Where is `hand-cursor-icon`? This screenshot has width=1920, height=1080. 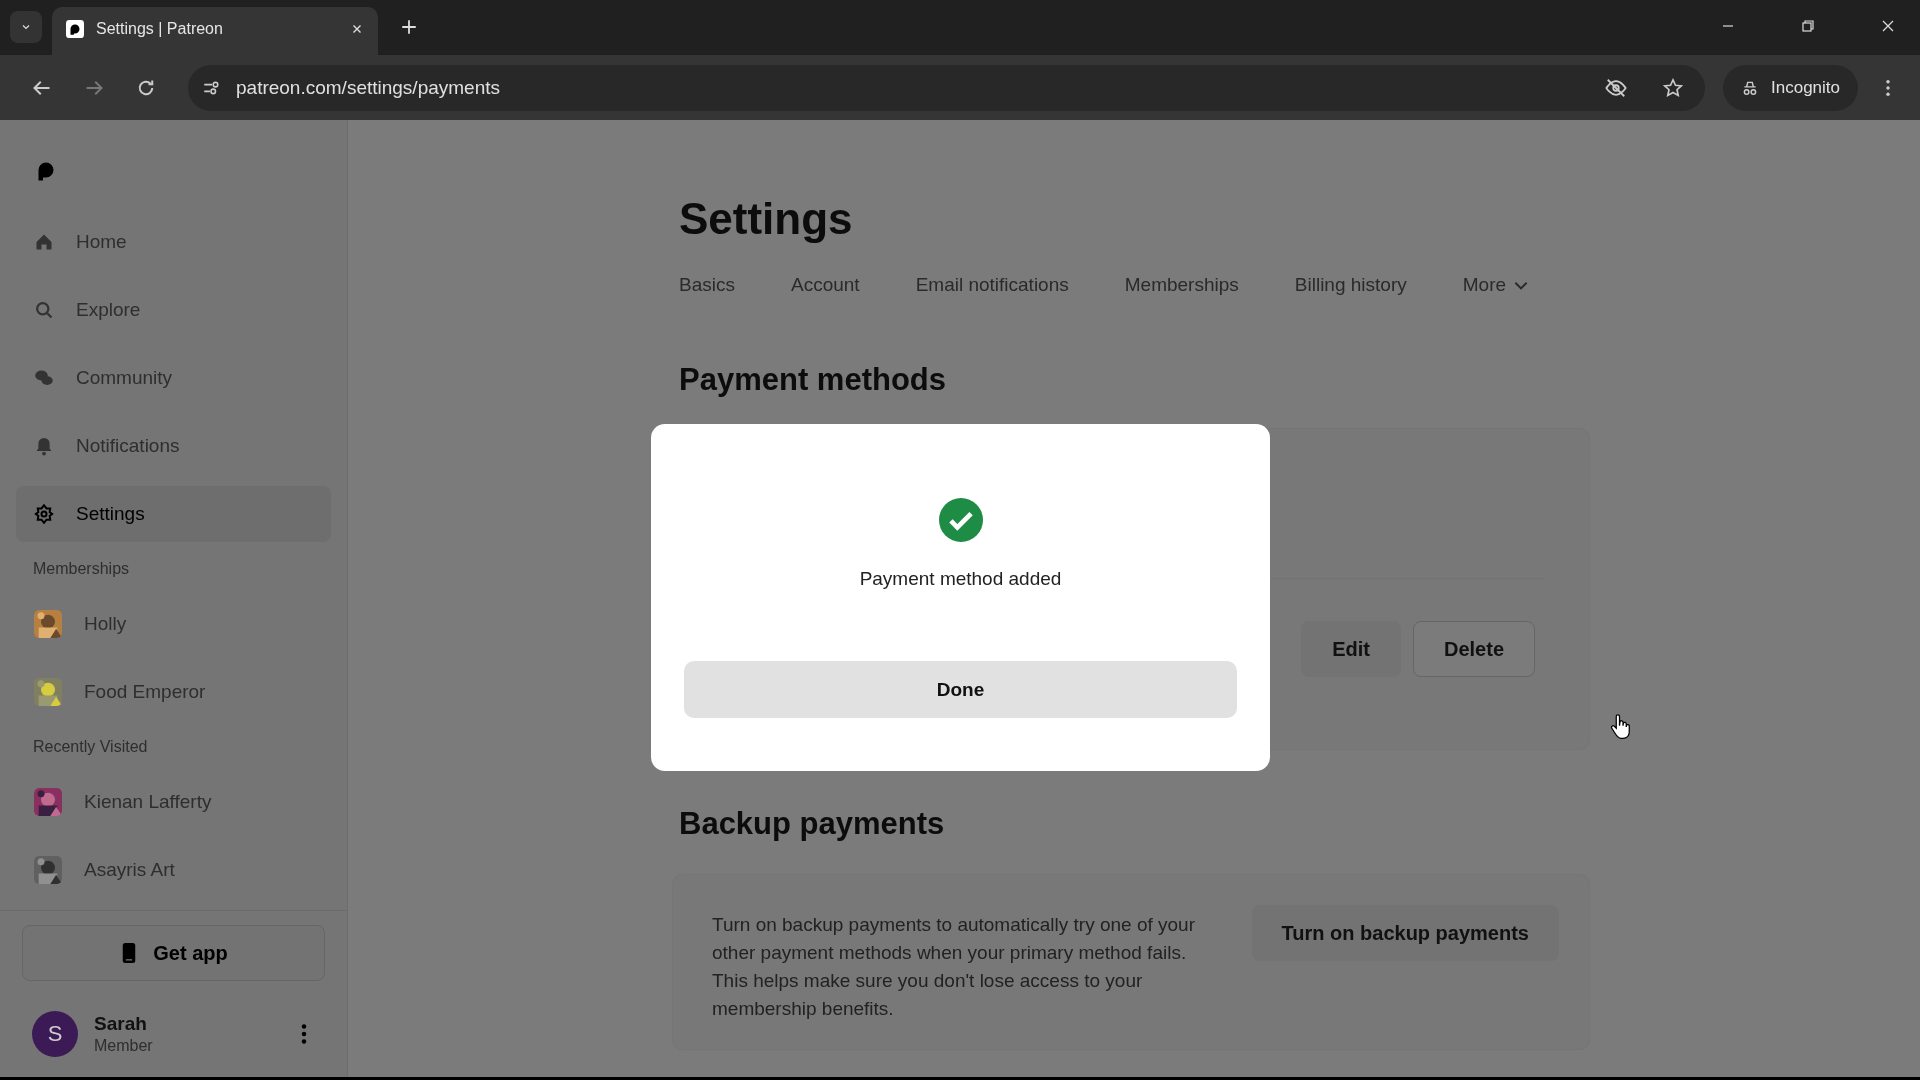
hand-cursor-icon is located at coordinates (1620, 727).